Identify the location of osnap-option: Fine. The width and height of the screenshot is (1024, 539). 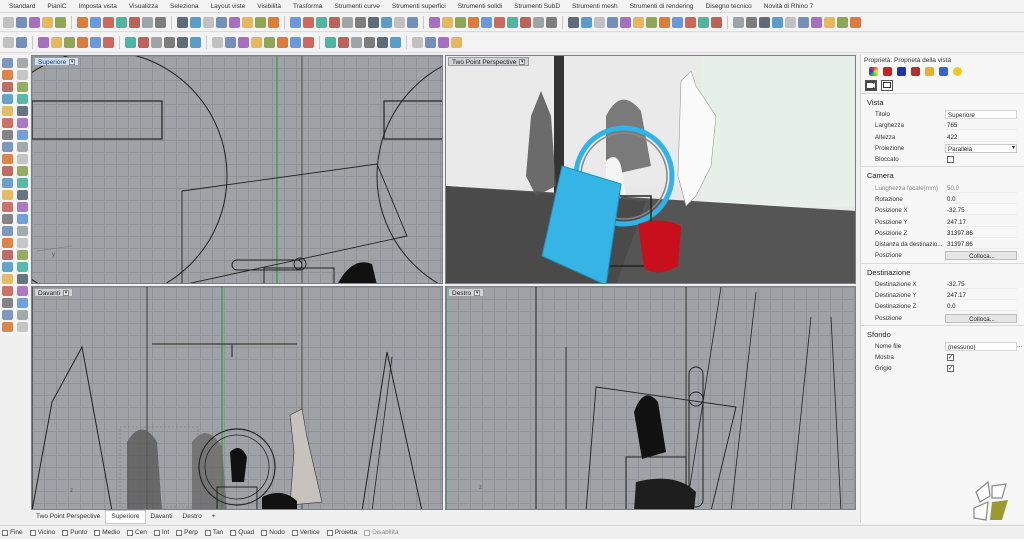
(12, 532).